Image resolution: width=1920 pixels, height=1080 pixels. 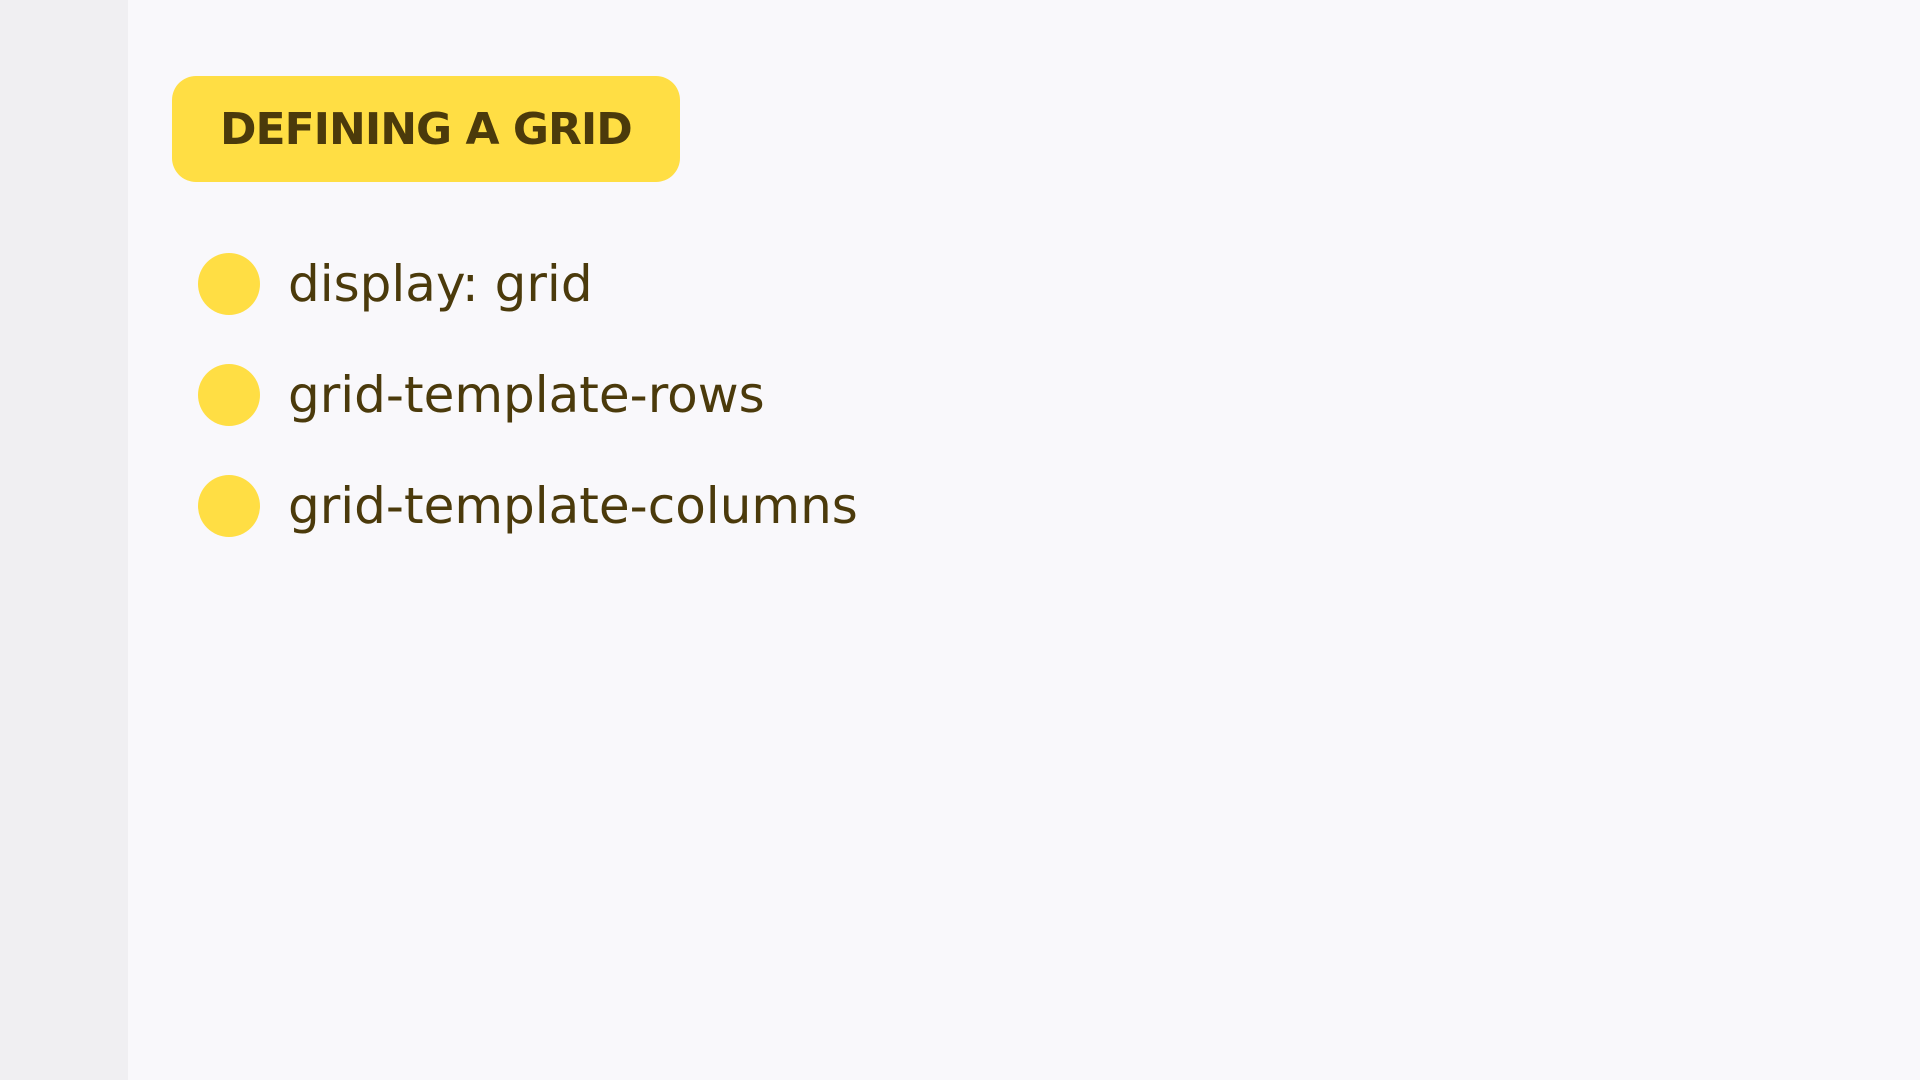 I want to click on list-item-text: grid-template-rows, so click(x=526, y=394).